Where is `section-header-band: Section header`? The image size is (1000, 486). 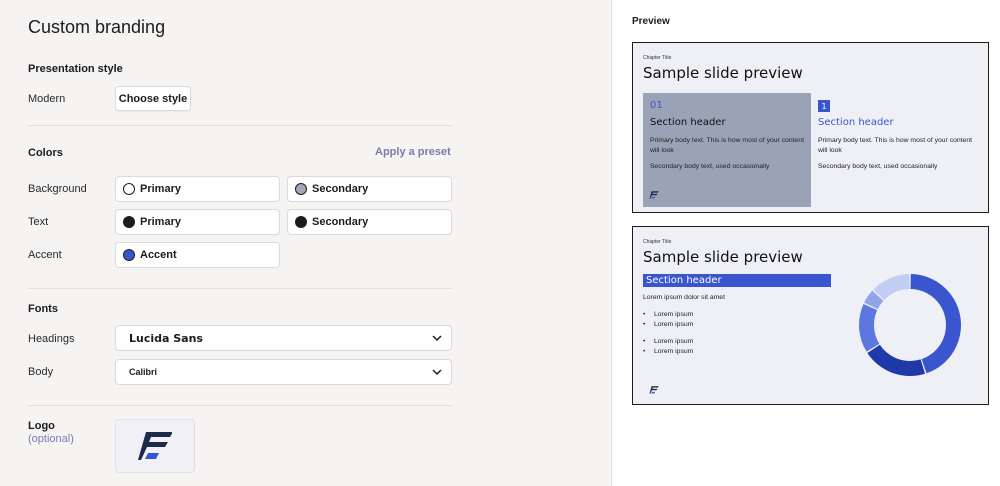 section-header-band: Section header is located at coordinates (737, 280).